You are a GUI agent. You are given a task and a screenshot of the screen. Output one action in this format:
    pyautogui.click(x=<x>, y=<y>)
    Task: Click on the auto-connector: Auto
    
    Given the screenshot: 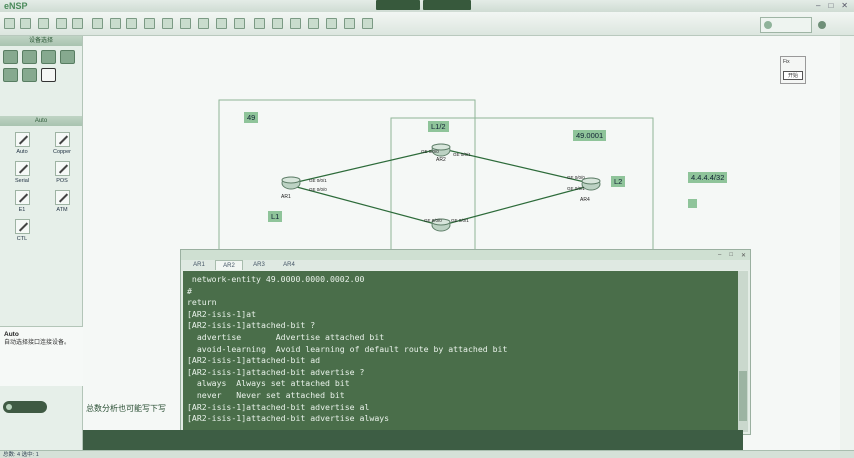 What is the action you would take?
    pyautogui.click(x=22, y=143)
    